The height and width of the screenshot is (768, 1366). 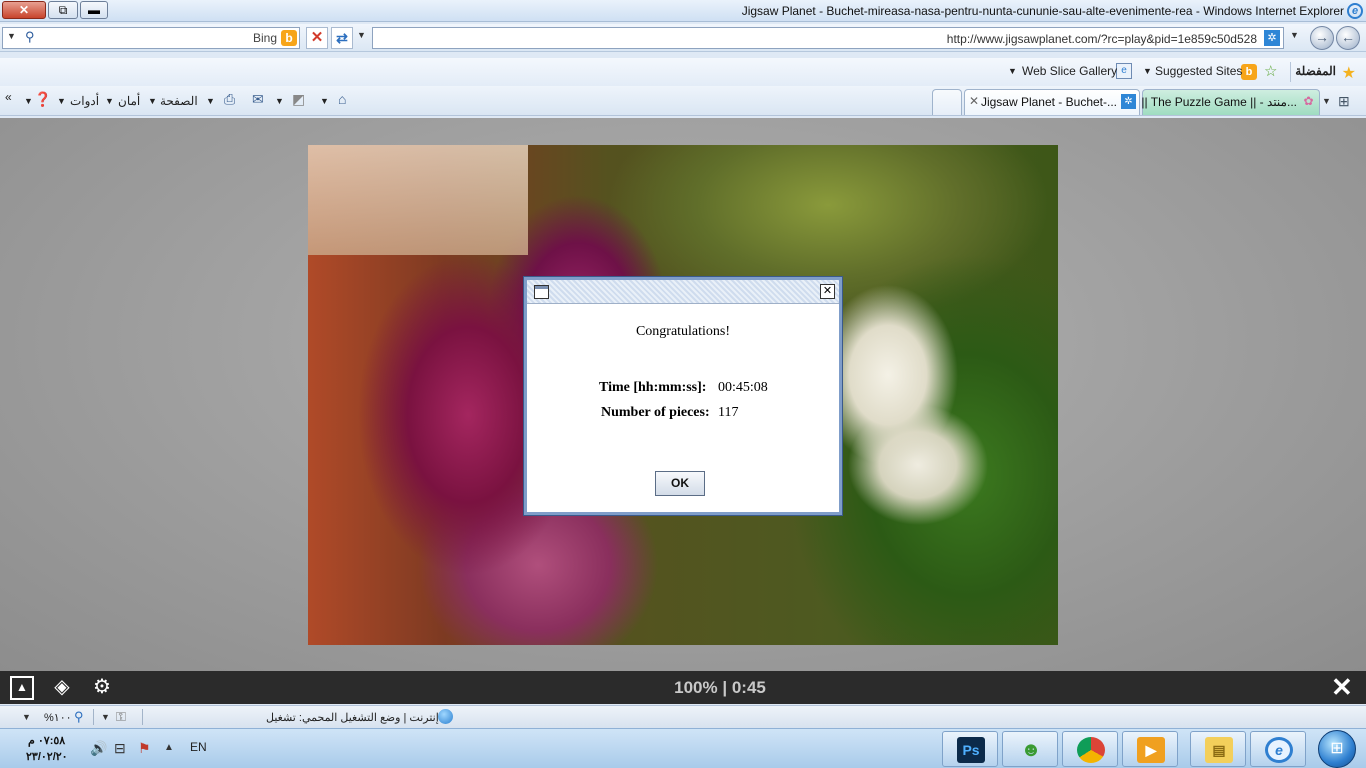 What do you see at coordinates (102, 688) in the screenshot?
I see `settings-gear-icon: ⚙` at bounding box center [102, 688].